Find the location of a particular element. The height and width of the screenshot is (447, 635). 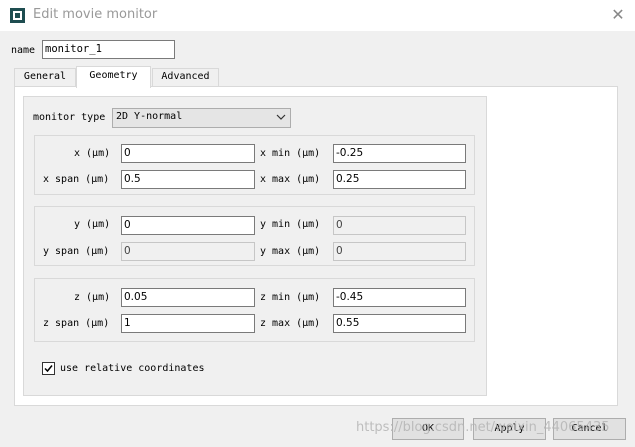

y-span-label: y span (μm) is located at coordinates (76, 251).